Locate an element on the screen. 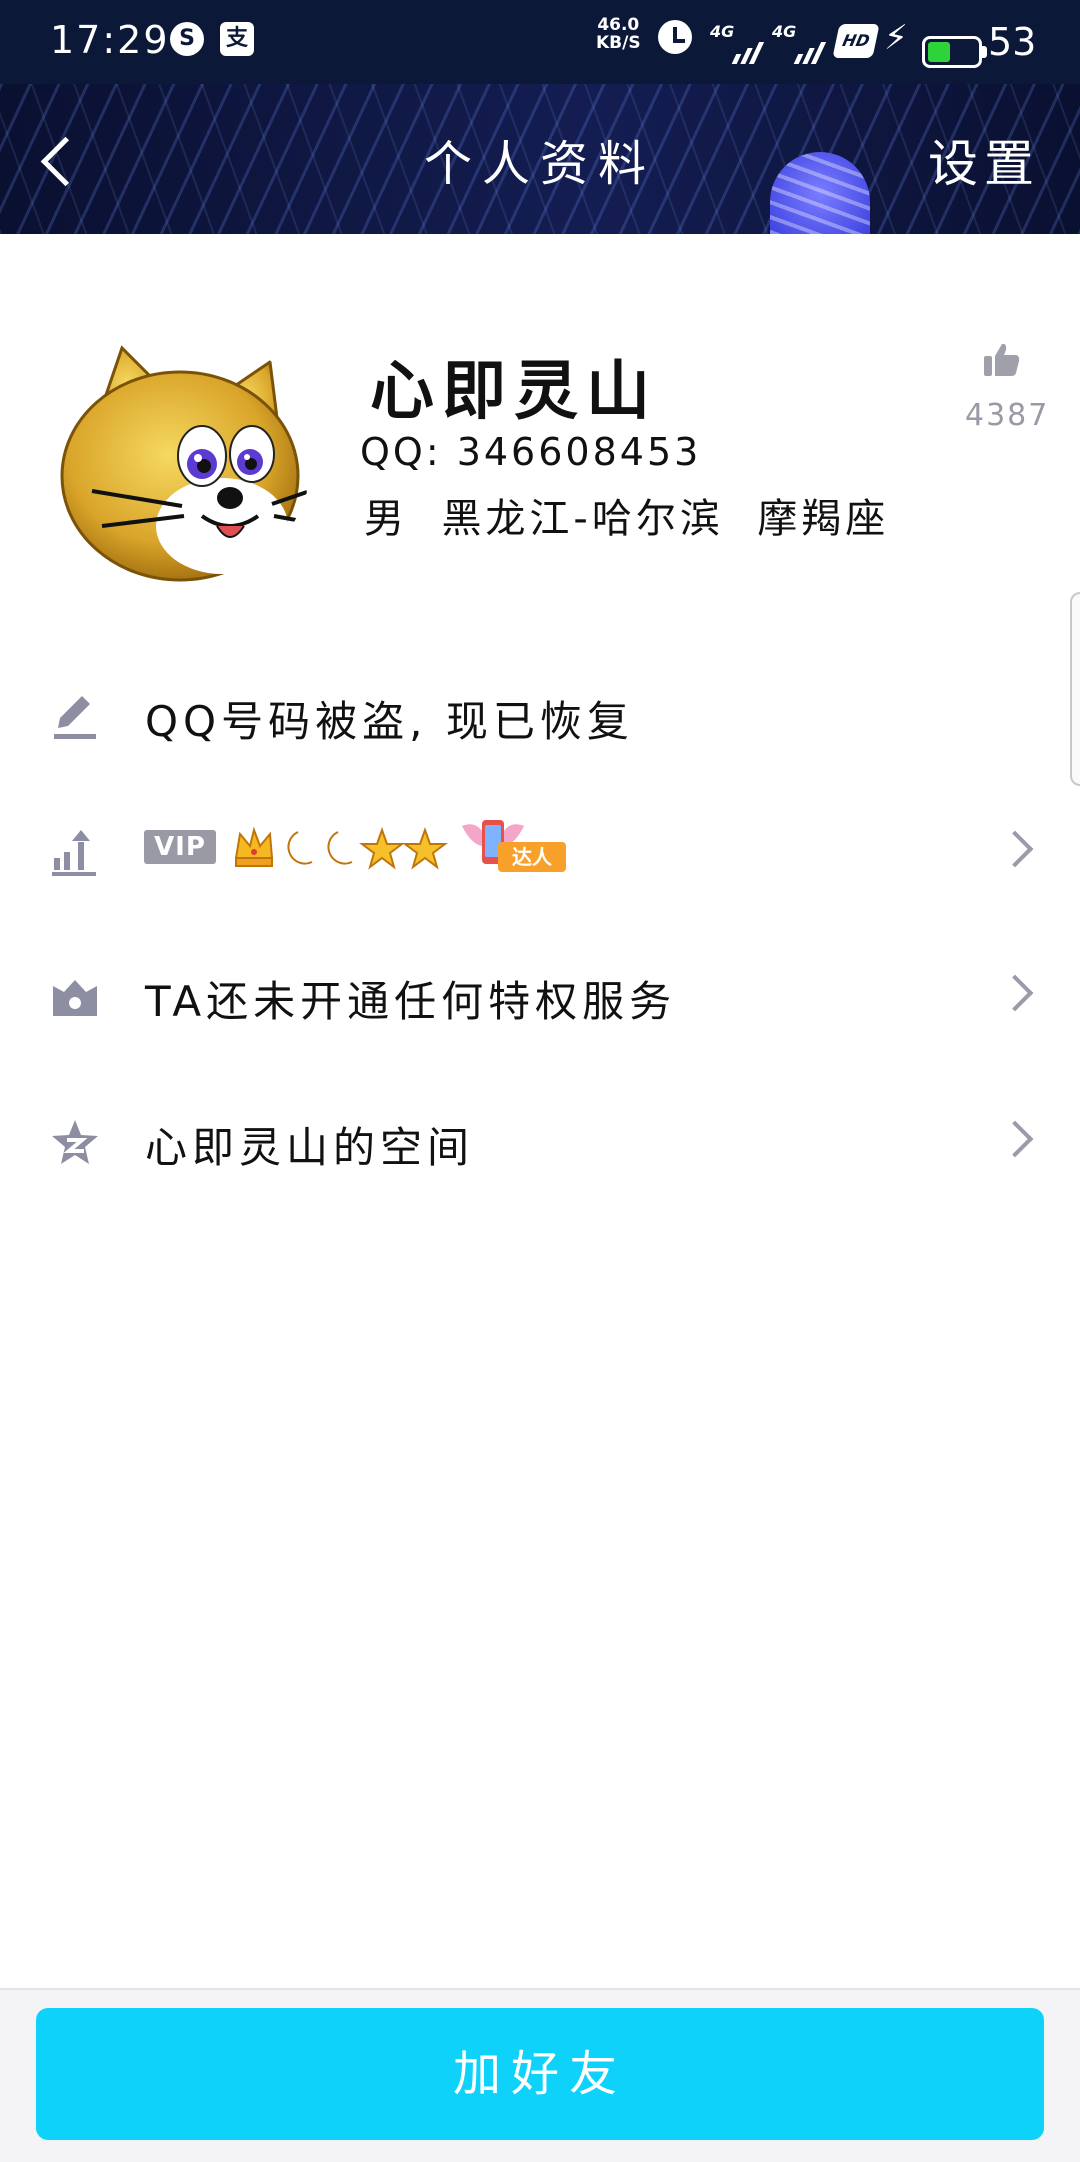  status-time: 17:29 is located at coordinates (110, 40).